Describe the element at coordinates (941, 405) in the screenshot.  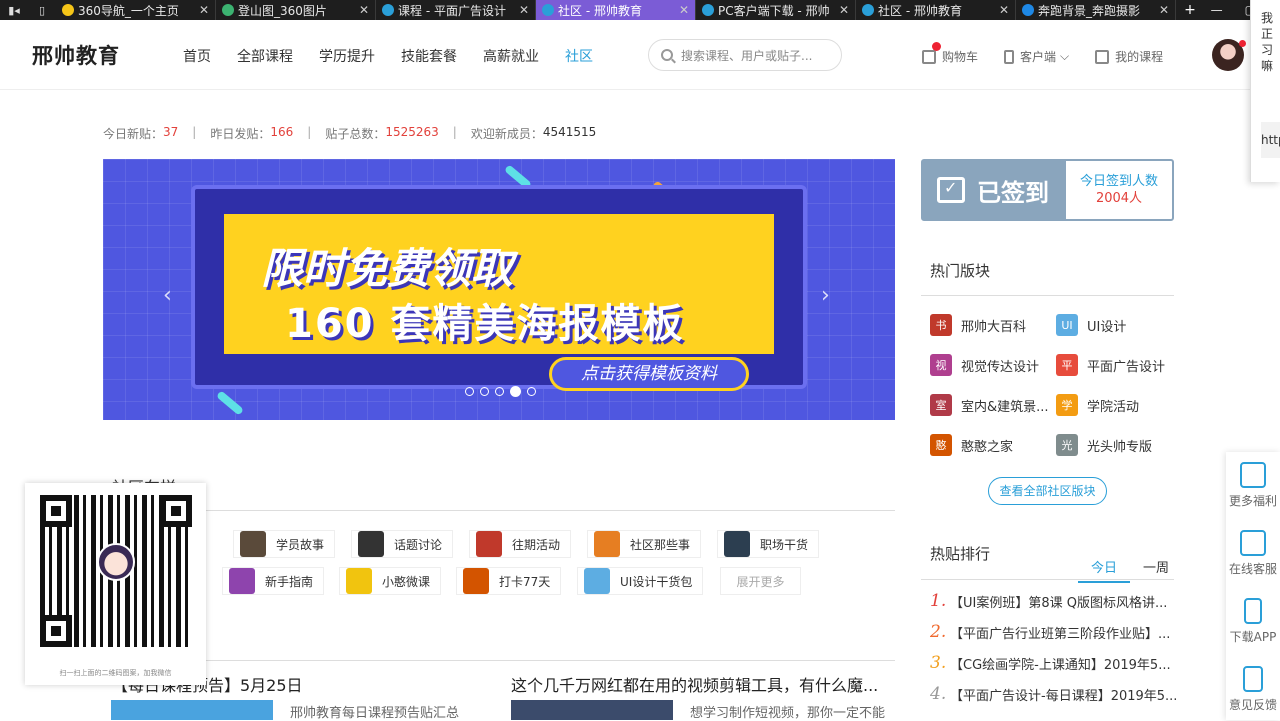
I see `section-icon: 室` at that location.